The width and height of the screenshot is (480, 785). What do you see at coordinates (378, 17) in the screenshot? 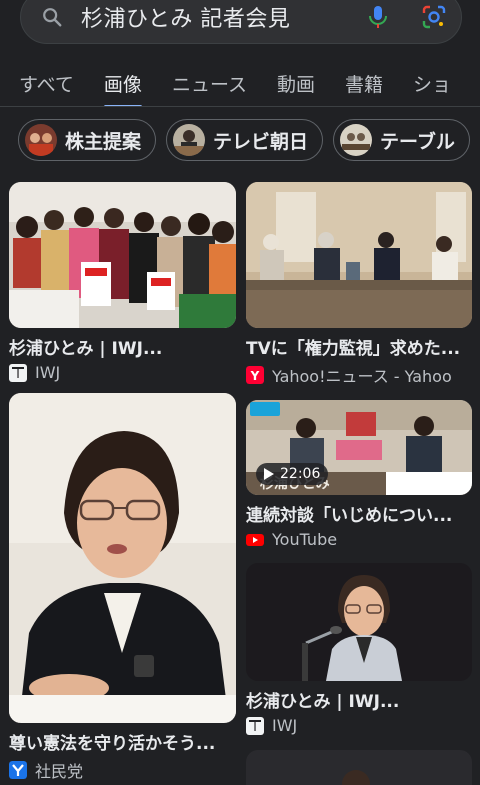
I see `microphone-icon` at bounding box center [378, 17].